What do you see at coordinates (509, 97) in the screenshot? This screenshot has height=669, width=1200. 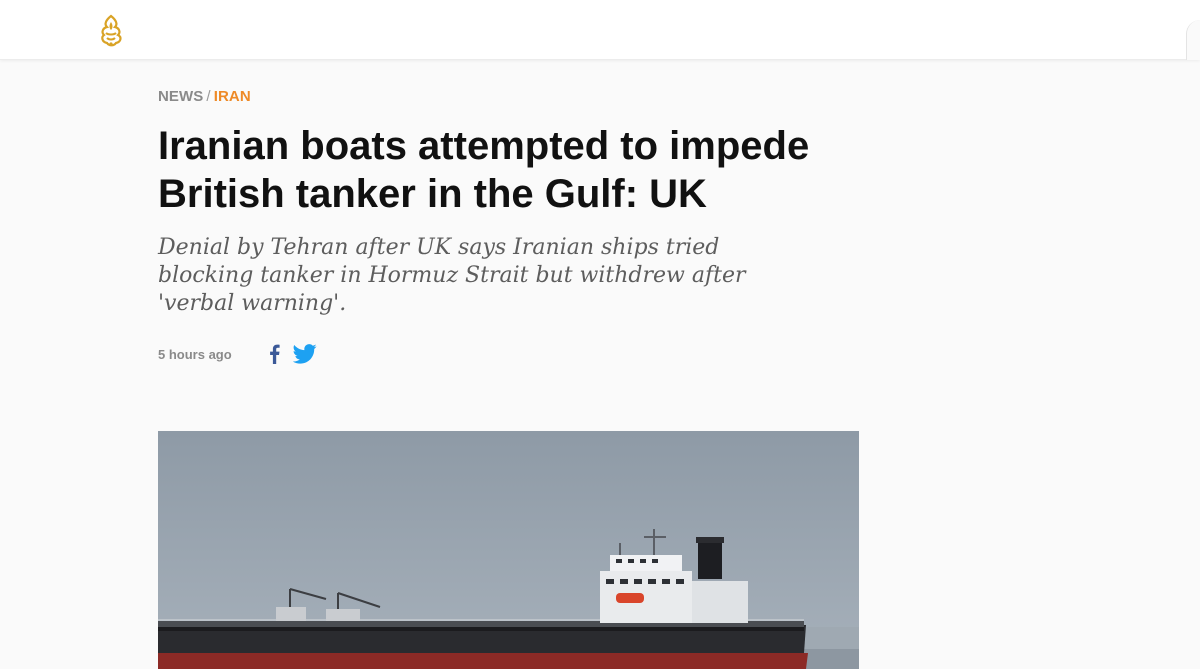 I see `breadcrumb: NEWS / IRAN` at bounding box center [509, 97].